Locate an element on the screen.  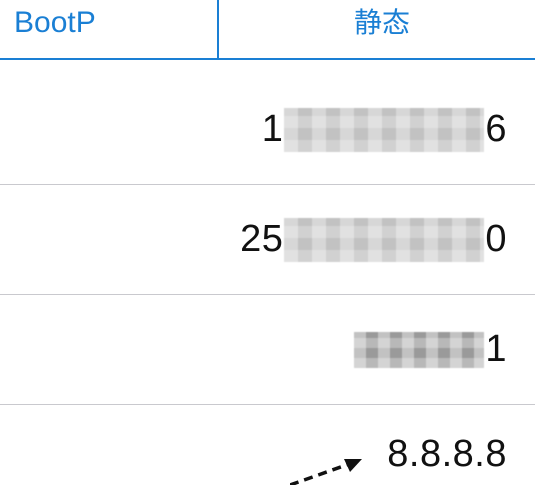
ip-address-suffix: 6 is located at coordinates (496, 129).